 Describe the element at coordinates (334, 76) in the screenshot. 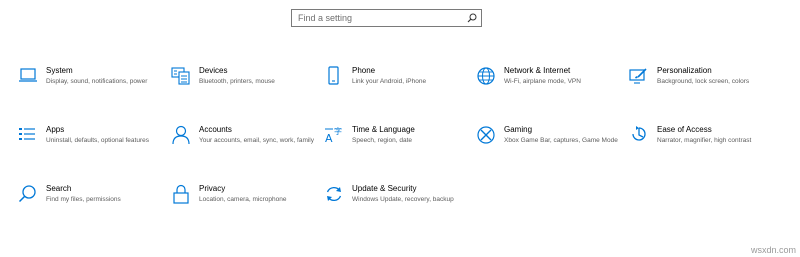

I see `phone-icon` at that location.